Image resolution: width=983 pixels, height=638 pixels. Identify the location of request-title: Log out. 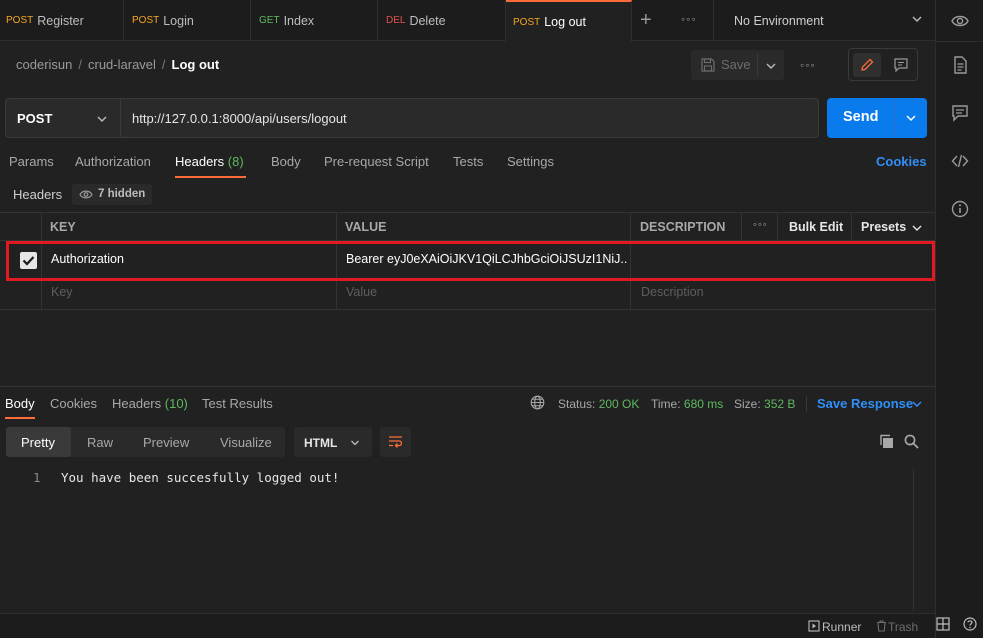
(196, 64).